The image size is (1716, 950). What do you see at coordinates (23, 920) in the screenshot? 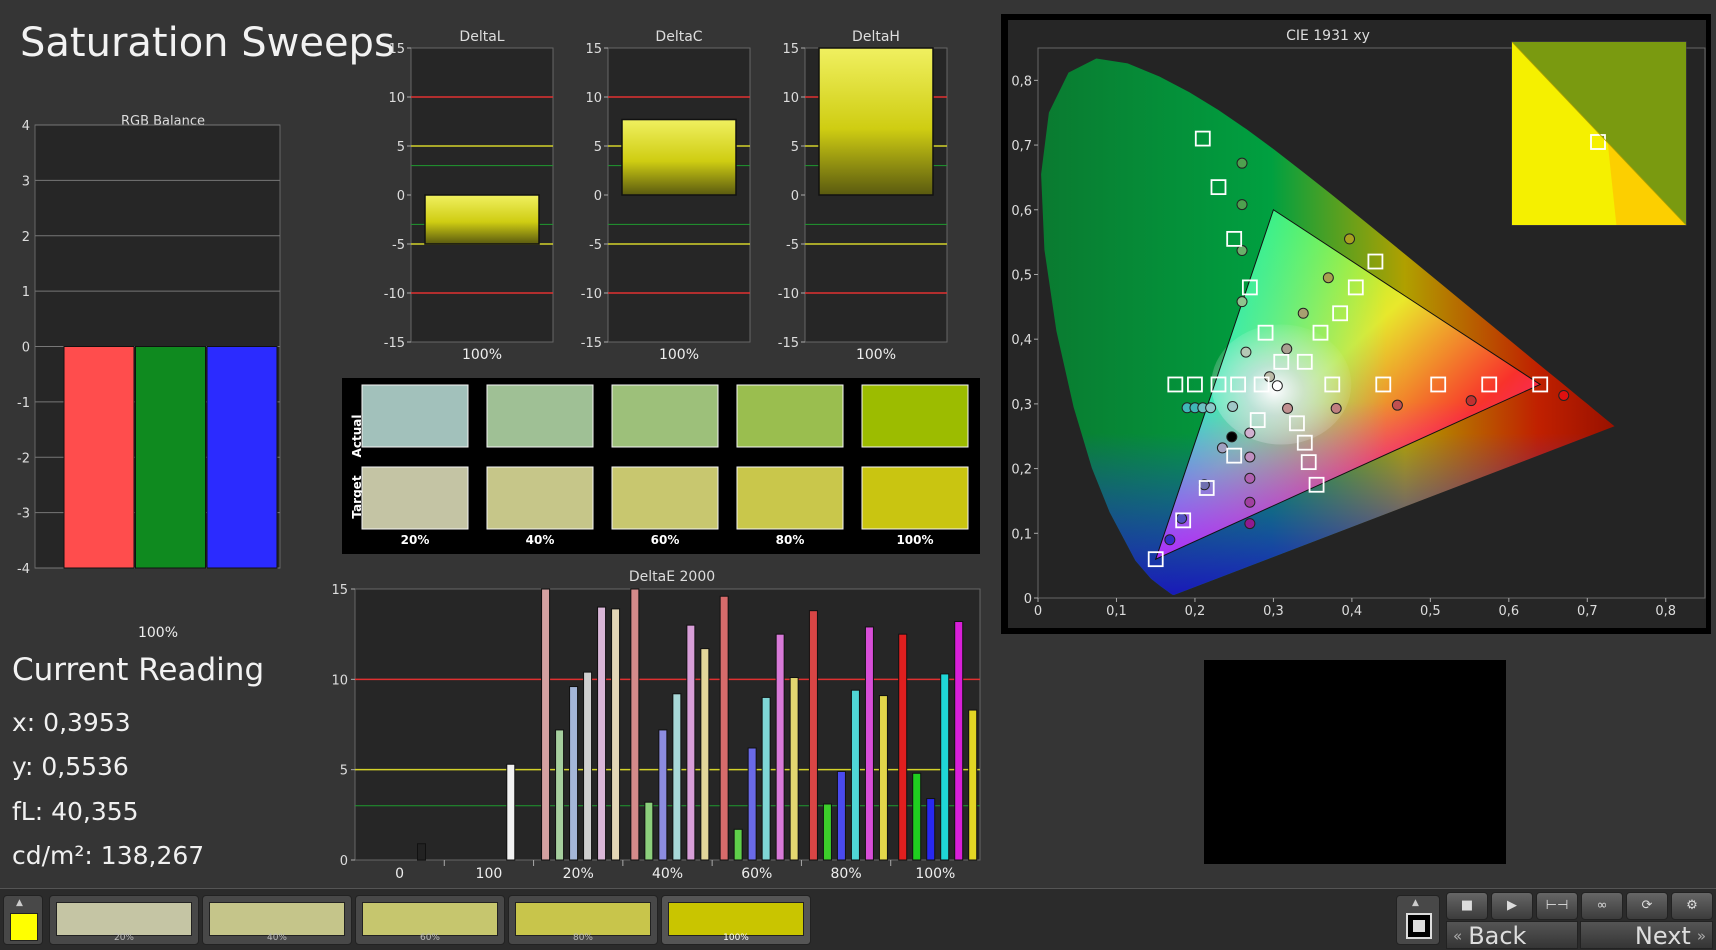
I see `current-color-button: ▲` at bounding box center [23, 920].